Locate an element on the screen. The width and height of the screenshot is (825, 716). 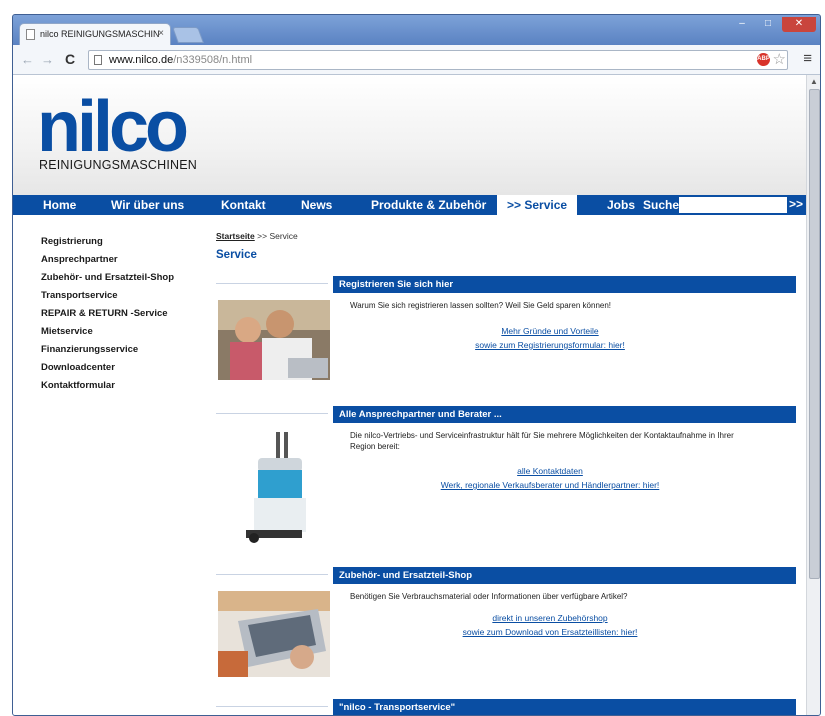
nav-about: Wir über uns is located at coordinates (147, 205).